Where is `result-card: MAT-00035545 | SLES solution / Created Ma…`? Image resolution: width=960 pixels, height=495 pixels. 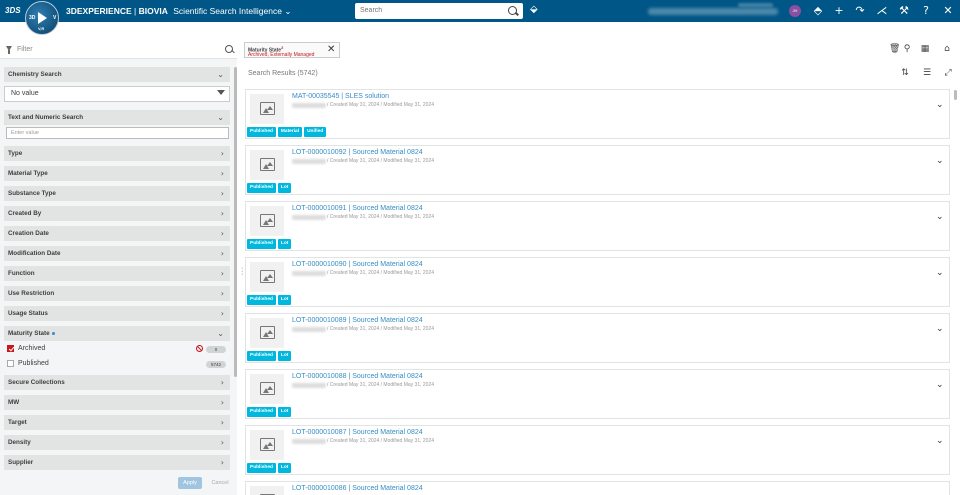
result-card: MAT-00035545 | SLES solution / Created Ma… is located at coordinates (597, 114).